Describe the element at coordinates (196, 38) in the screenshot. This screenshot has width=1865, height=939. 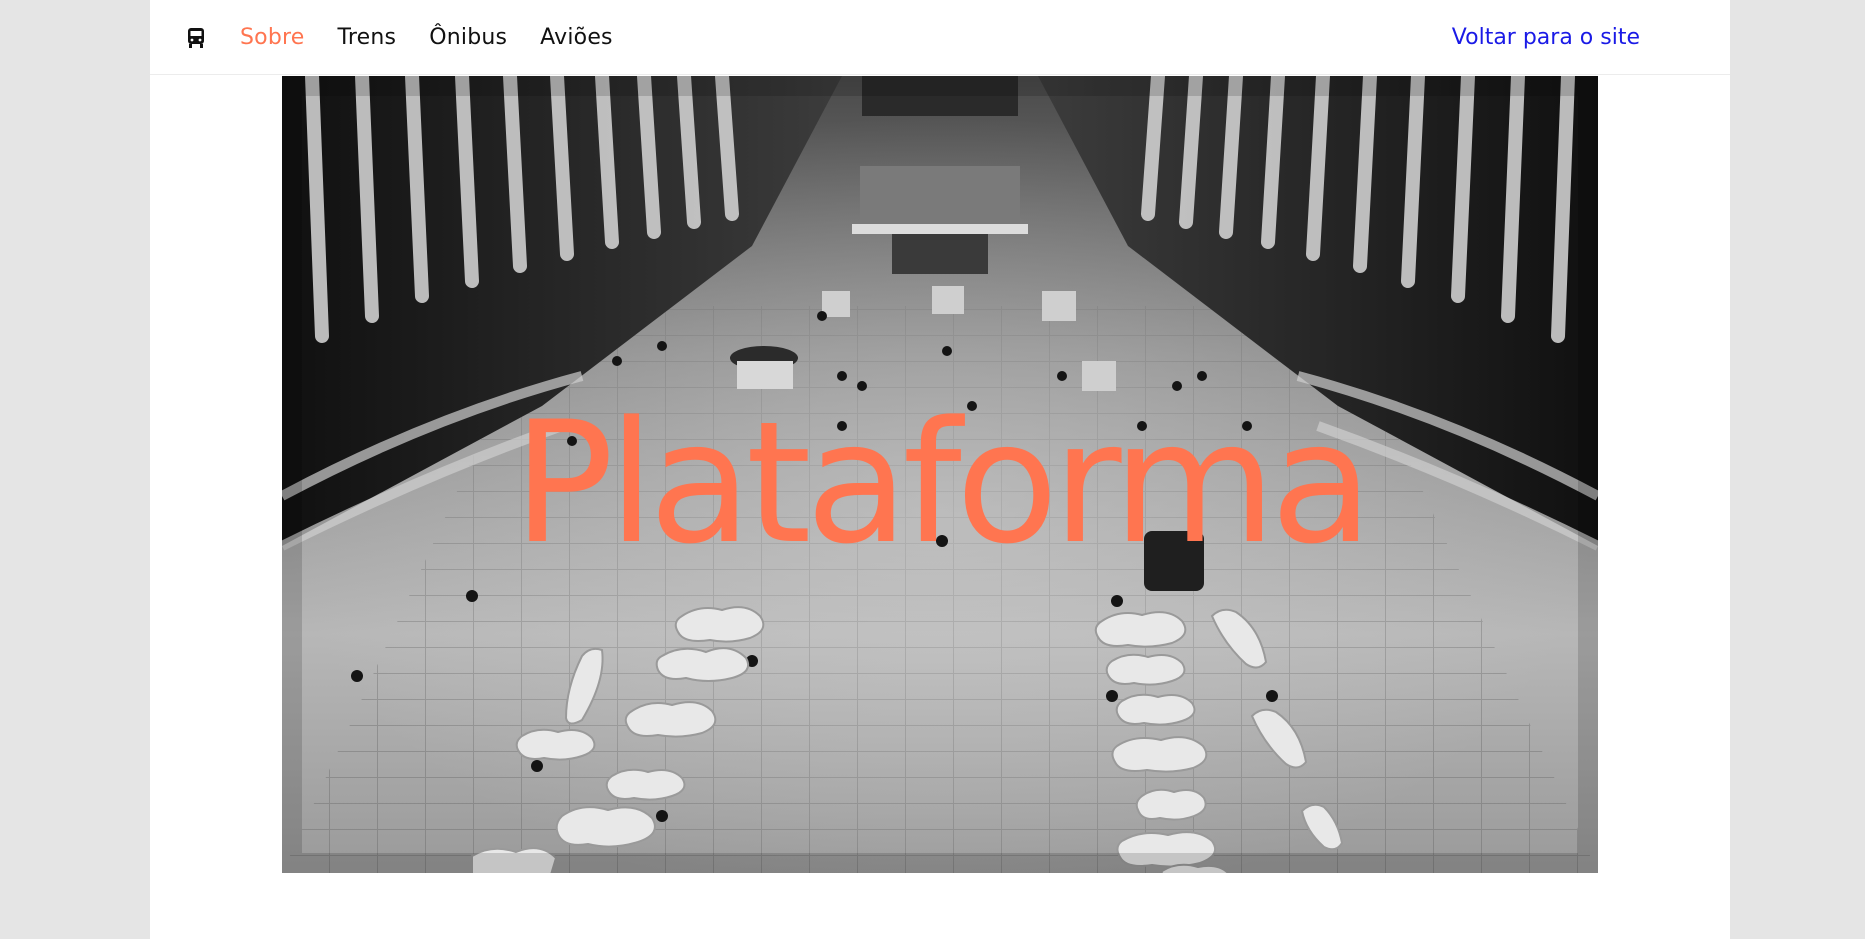
I see `bus-icon` at that location.